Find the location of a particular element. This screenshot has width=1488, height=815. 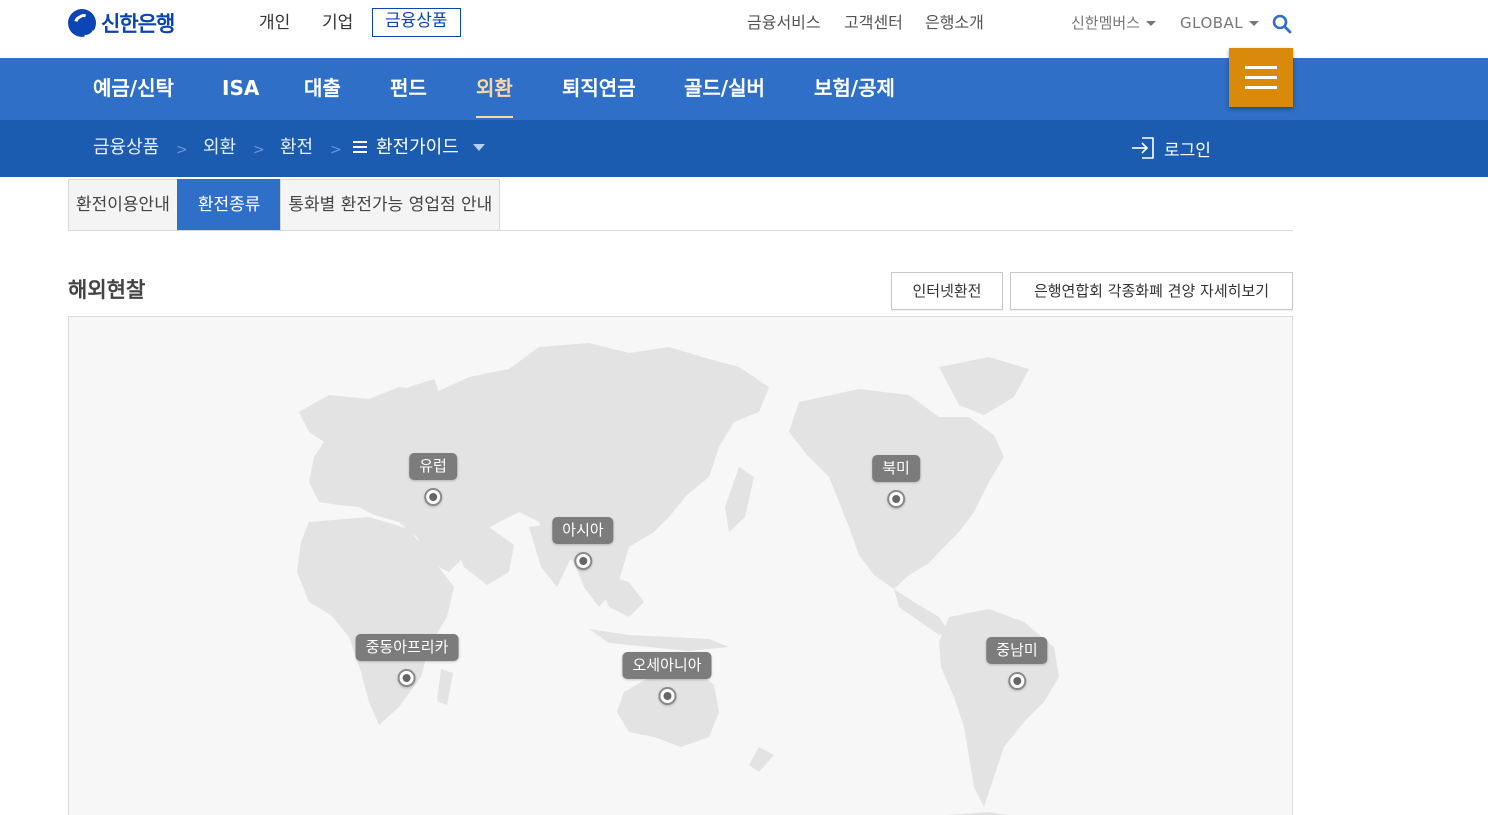

login-label: 로그인 is located at coordinates (1187, 150).